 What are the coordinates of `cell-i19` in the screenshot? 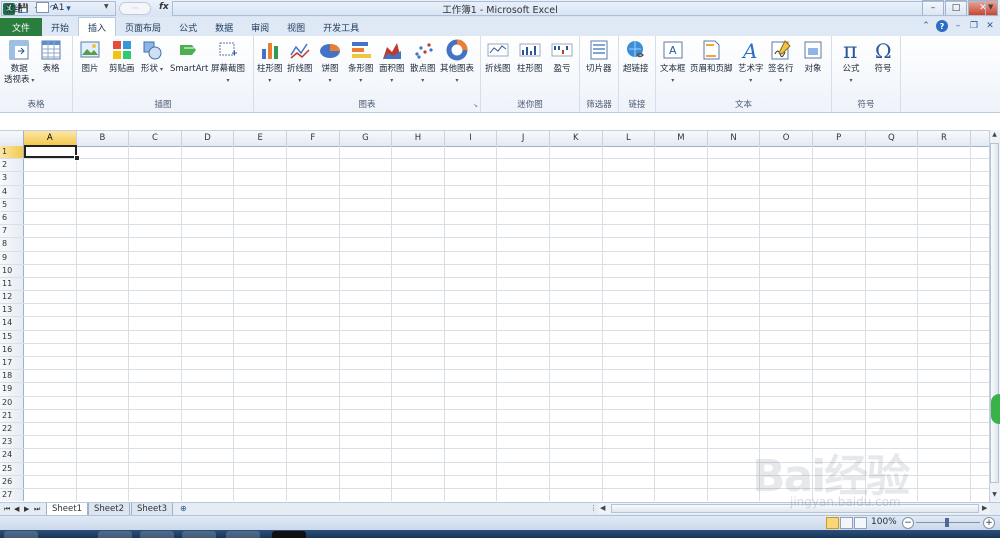 It's located at (471, 389).